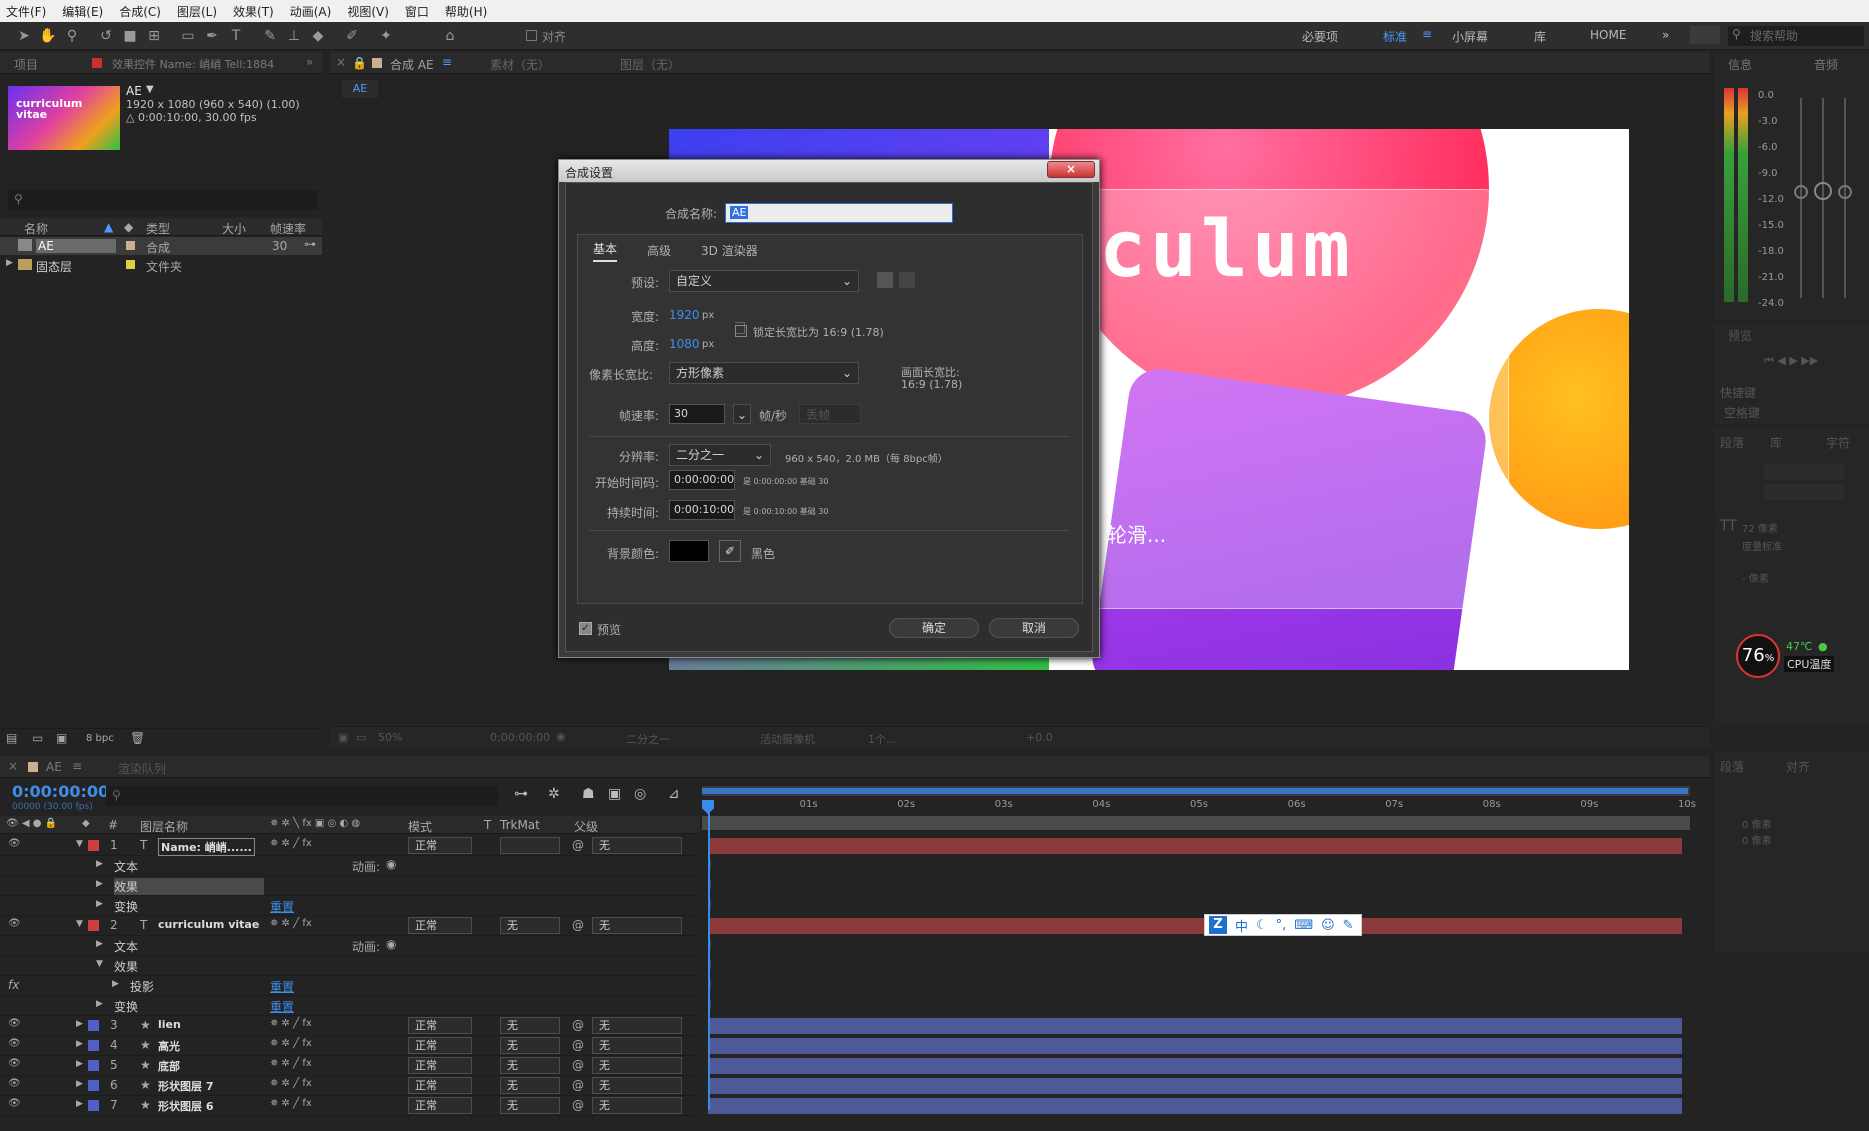 The height and width of the screenshot is (1131, 1869). I want to click on font-size-value: 72 像素, so click(1760, 527).